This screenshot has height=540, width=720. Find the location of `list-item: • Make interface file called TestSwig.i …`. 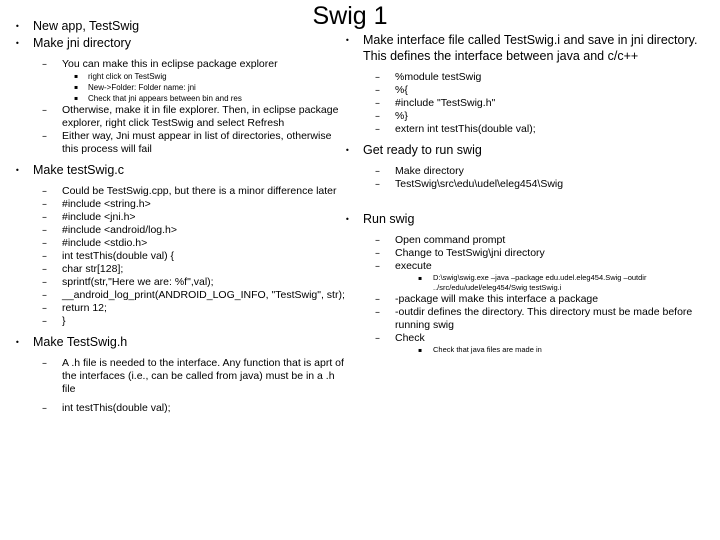

list-item: • Make interface file called TestSwig.i … is located at coordinates (525, 48).